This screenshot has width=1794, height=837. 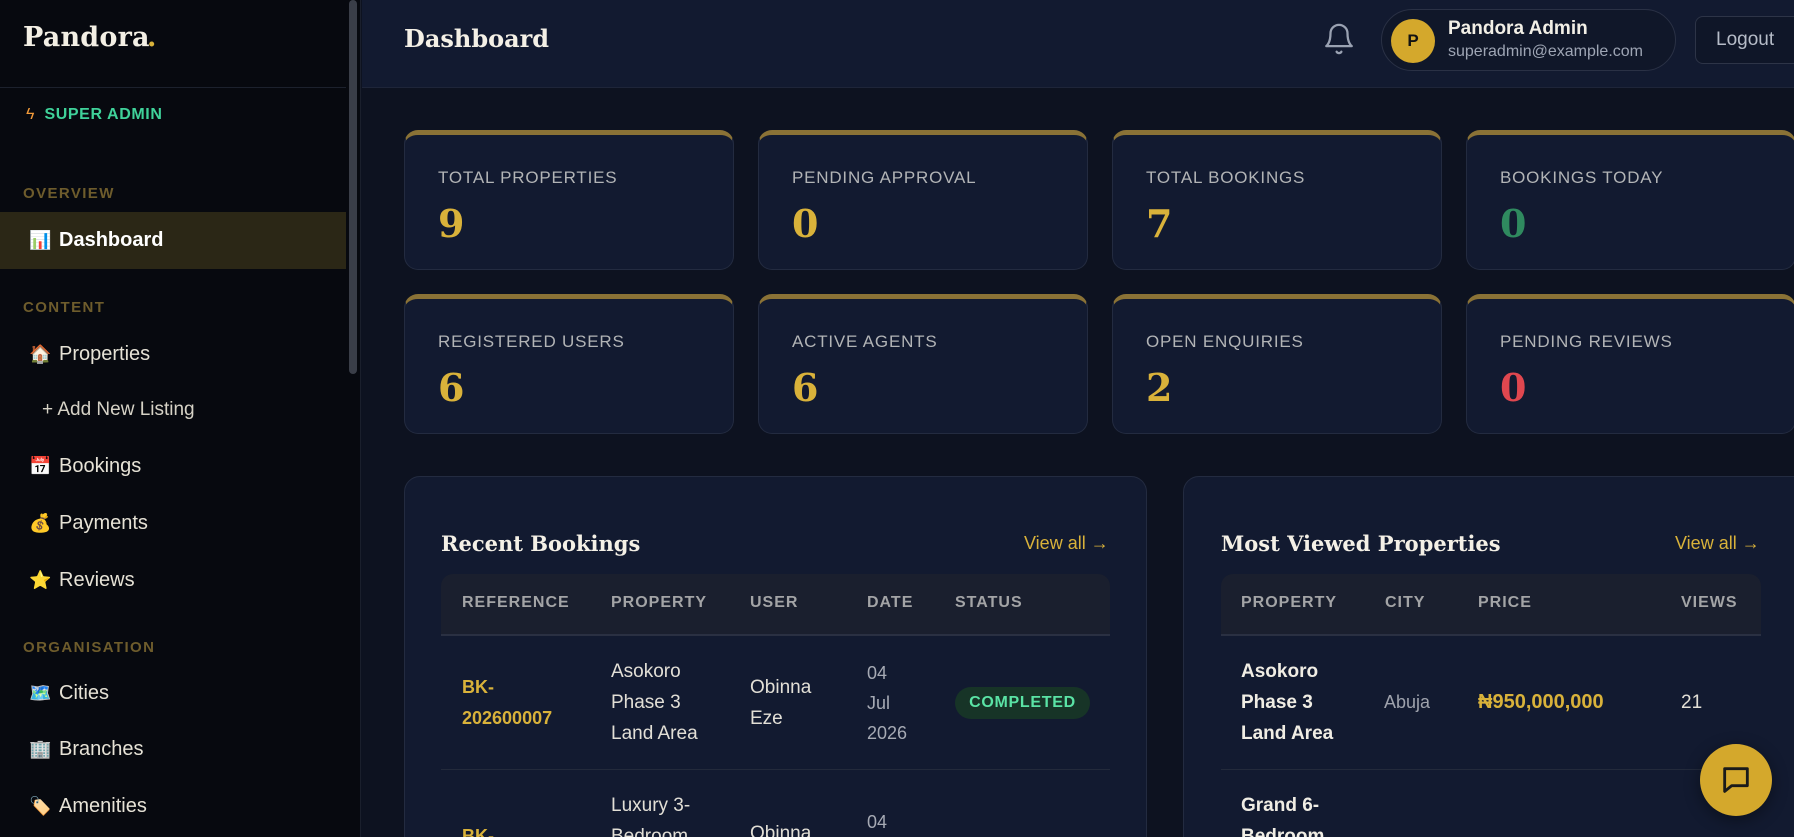 What do you see at coordinates (1413, 41) in the screenshot?
I see `avatar: P` at bounding box center [1413, 41].